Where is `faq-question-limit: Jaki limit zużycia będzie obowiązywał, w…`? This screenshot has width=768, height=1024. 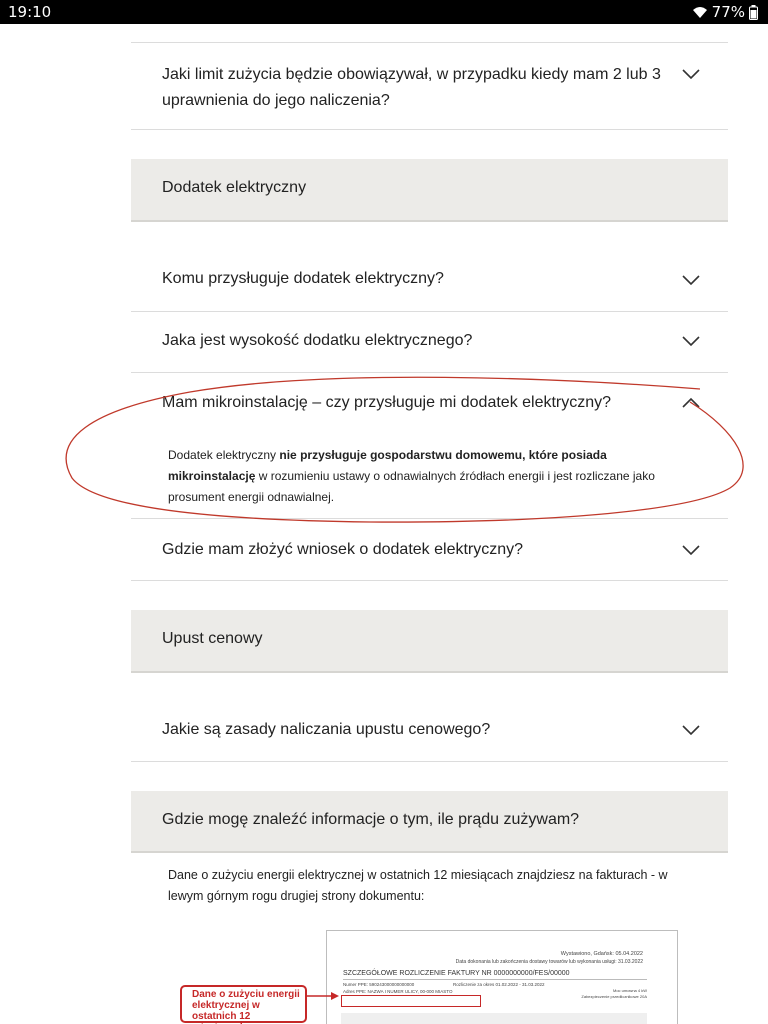 faq-question-limit: Jaki limit zużycia będzie obowiązywał, w… is located at coordinates (412, 88).